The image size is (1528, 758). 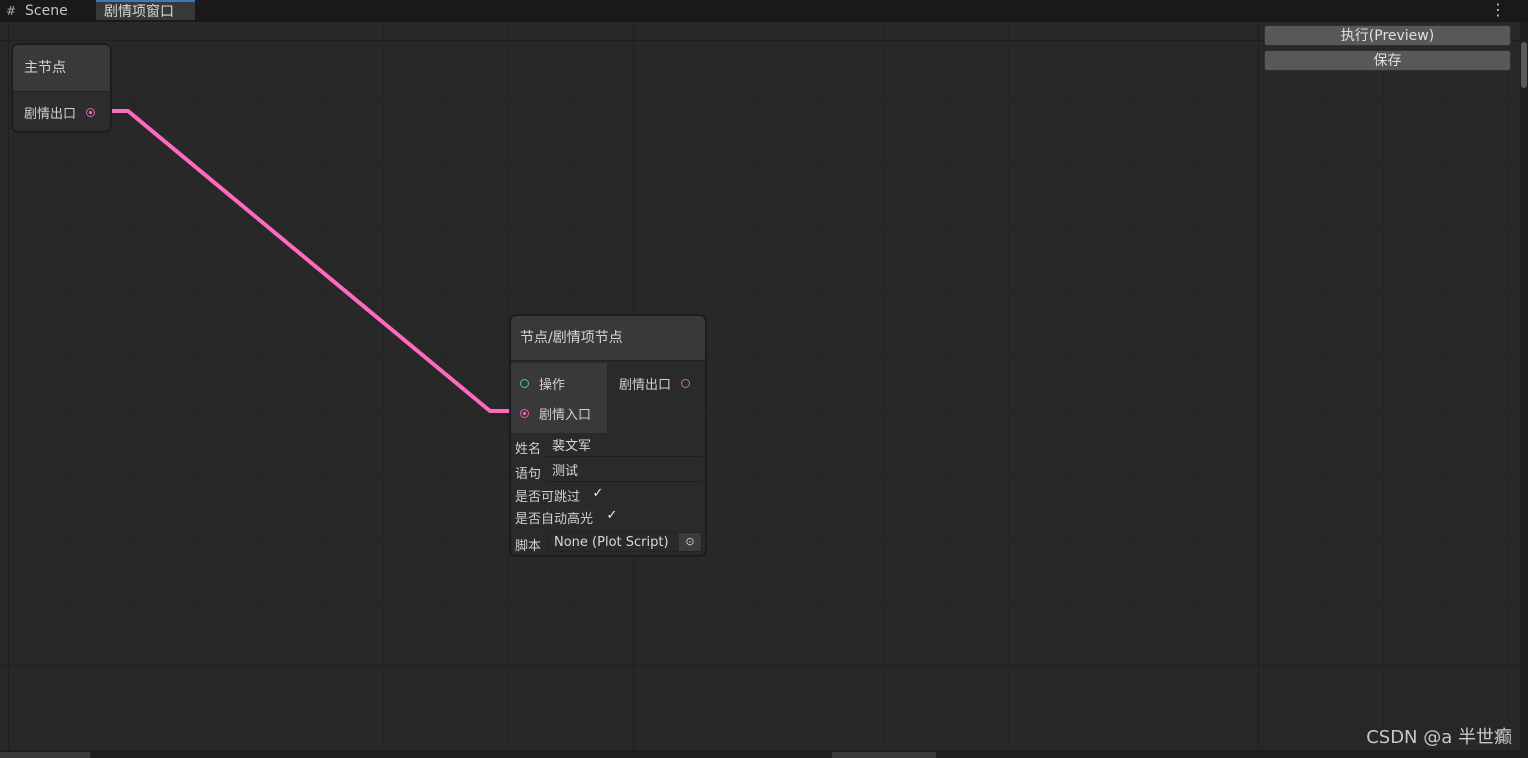 I want to click on output-port-plot: 剧情出口, so click(x=655, y=383).